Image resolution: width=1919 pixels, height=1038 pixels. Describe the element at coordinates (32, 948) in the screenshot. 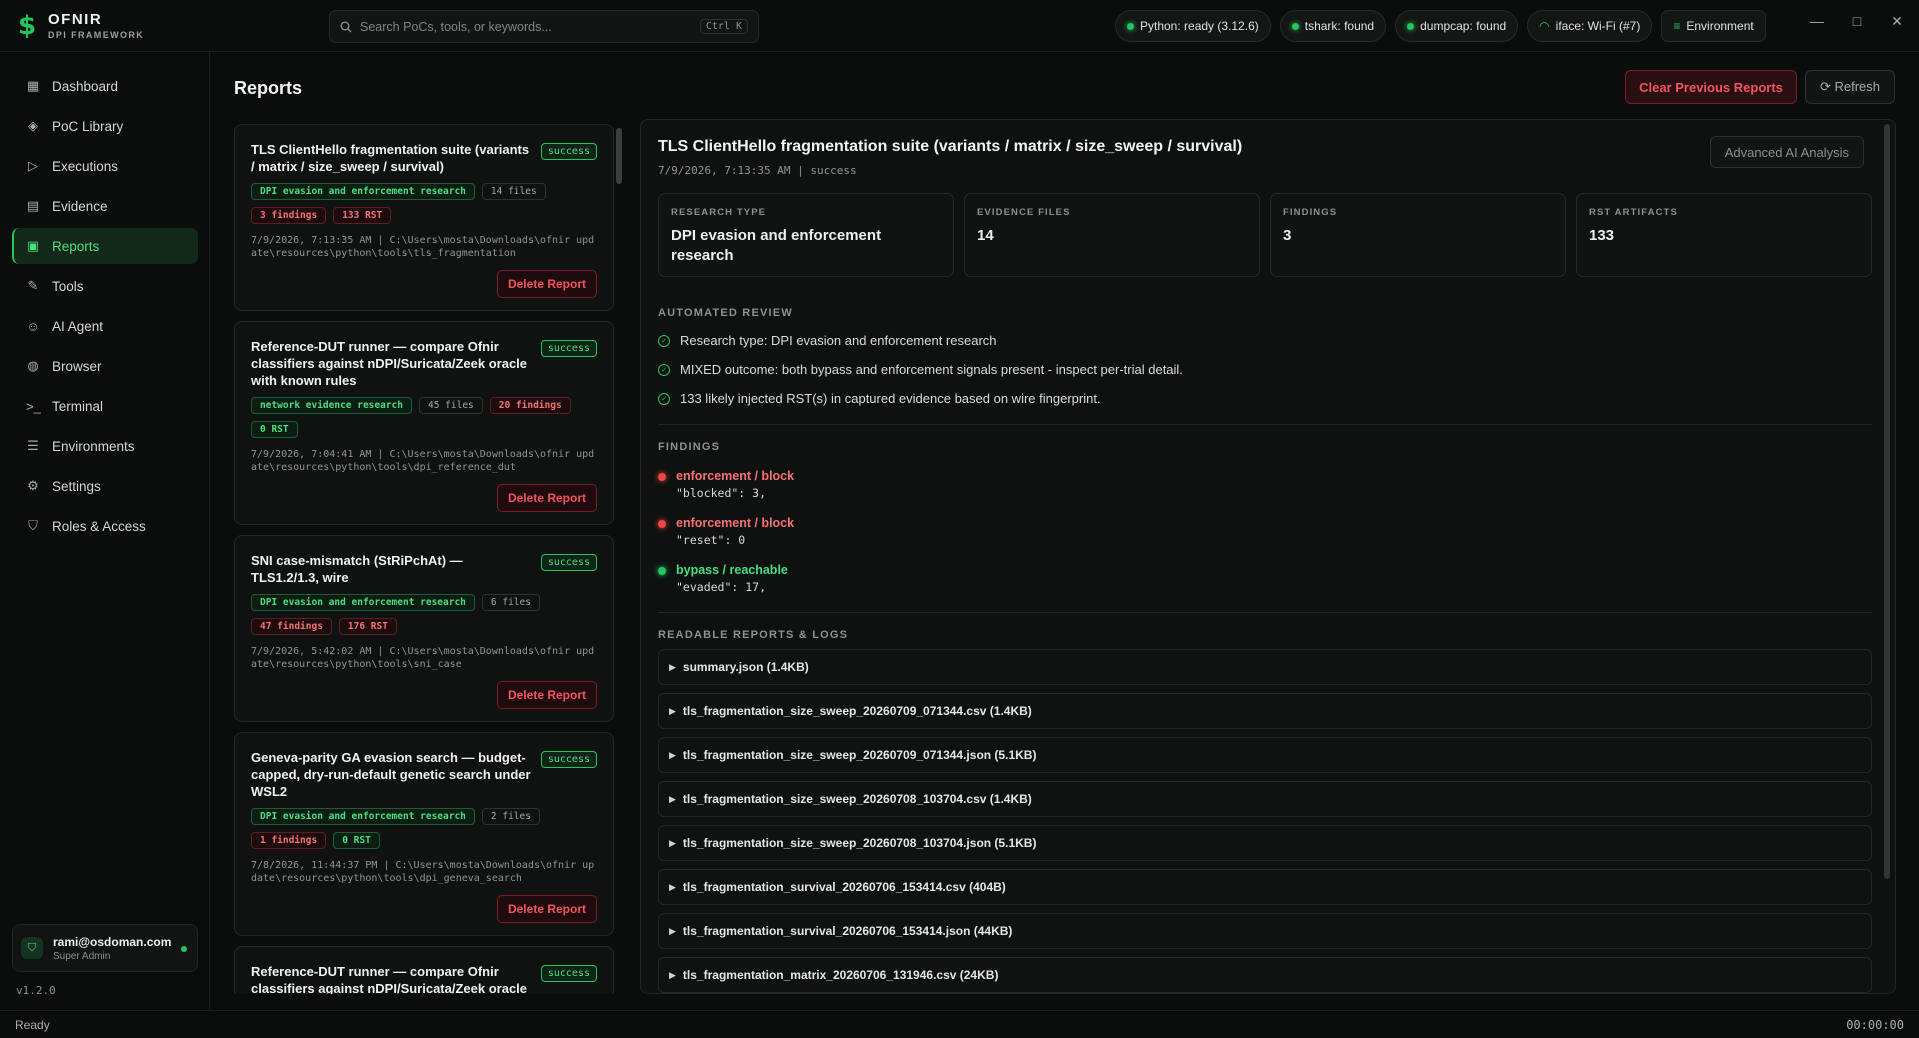

I see `shield-avatar-icon: ⛉` at that location.